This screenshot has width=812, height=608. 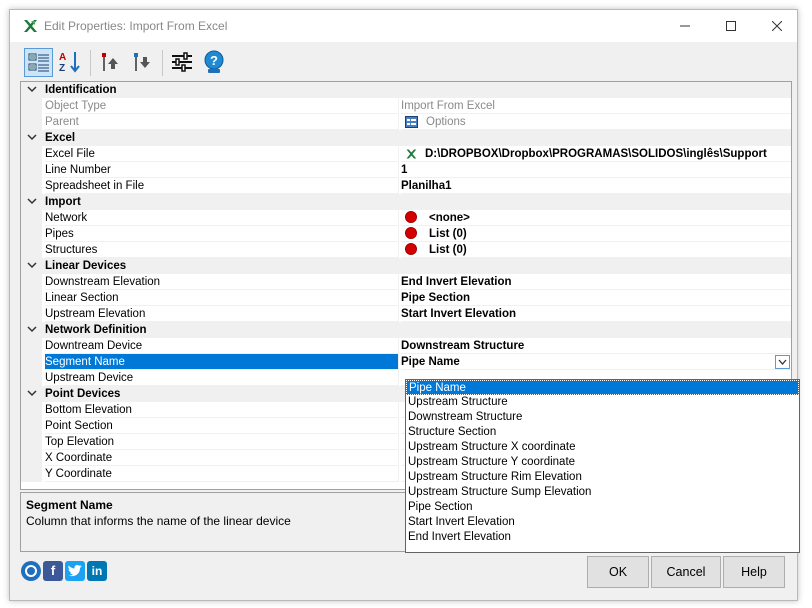 I want to click on property-row: Pipes List (0), so click(x=406, y=234).